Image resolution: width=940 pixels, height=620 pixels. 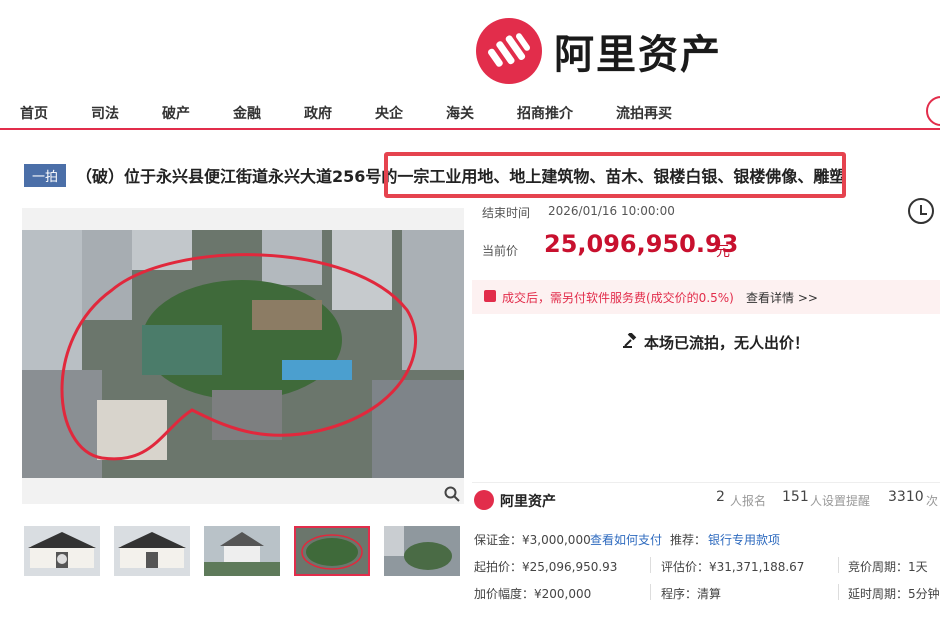 I want to click on brand-logo: 阿里资产, so click(x=599, y=51).